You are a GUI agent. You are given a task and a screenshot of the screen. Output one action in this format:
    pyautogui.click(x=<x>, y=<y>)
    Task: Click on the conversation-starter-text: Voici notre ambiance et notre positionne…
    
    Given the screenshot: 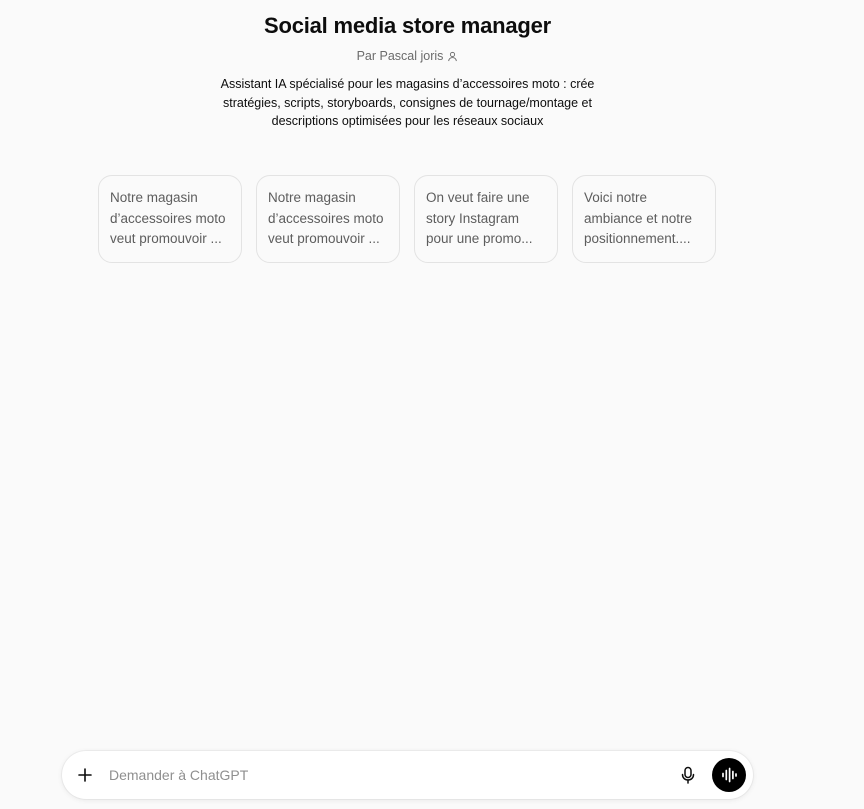 What is the action you would take?
    pyautogui.click(x=638, y=218)
    